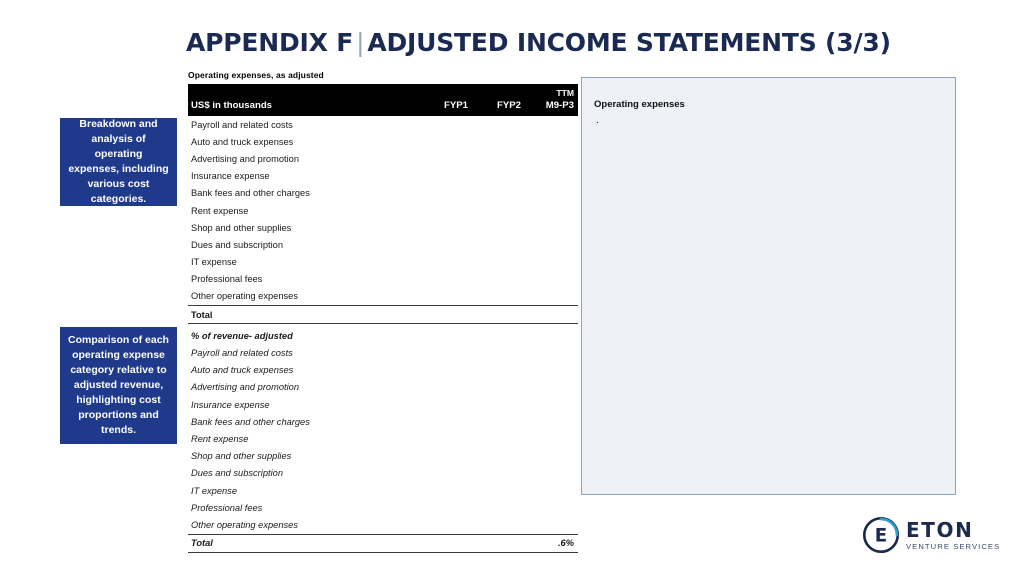  Describe the element at coordinates (383, 370) in the screenshot. I see `table-row: Auto and truck expenses` at that location.